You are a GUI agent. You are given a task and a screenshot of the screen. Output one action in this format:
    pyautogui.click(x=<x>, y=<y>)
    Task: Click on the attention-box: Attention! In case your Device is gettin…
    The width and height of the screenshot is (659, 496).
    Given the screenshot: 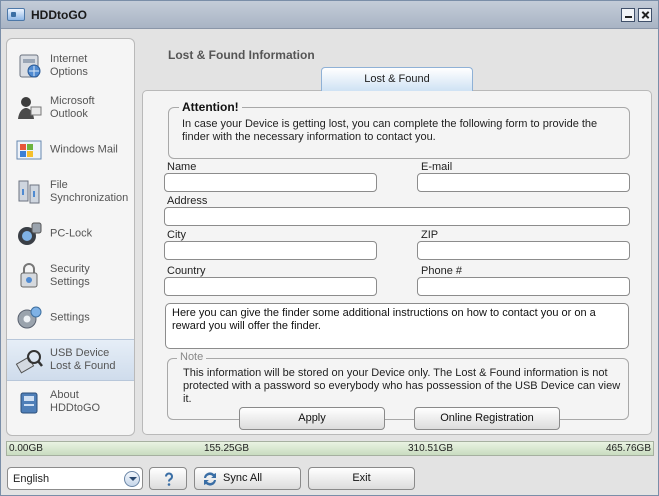 What is the action you would take?
    pyautogui.click(x=399, y=129)
    